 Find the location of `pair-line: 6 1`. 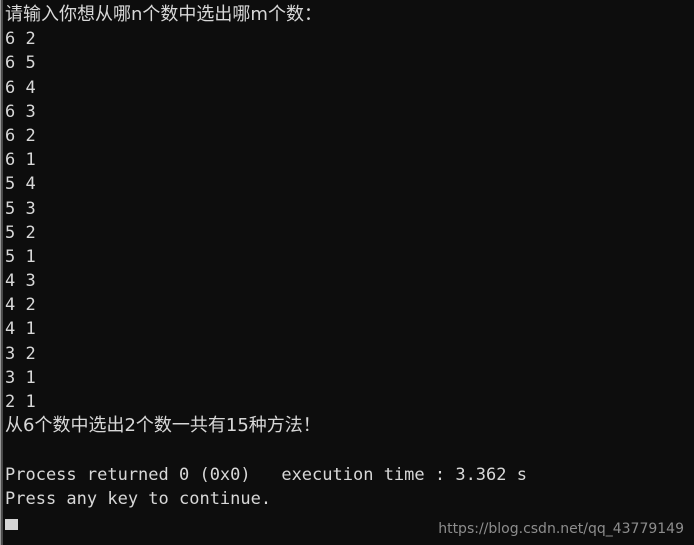

pair-line: 6 1 is located at coordinates (20, 160).